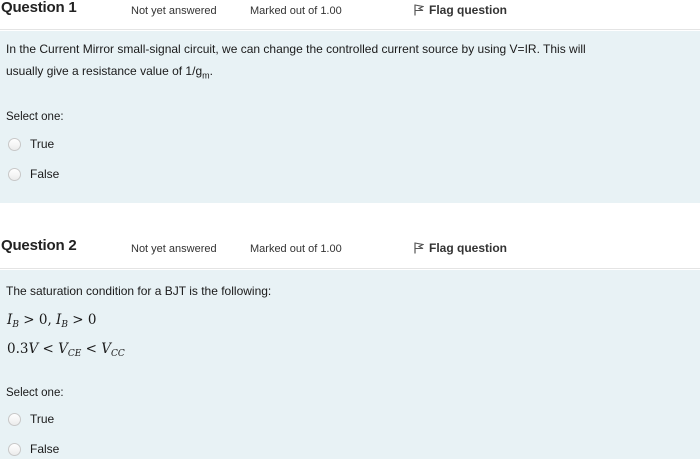 The image size is (700, 459). Describe the element at coordinates (468, 10) in the screenshot. I see `question-1-flag-label: Flag question` at that location.